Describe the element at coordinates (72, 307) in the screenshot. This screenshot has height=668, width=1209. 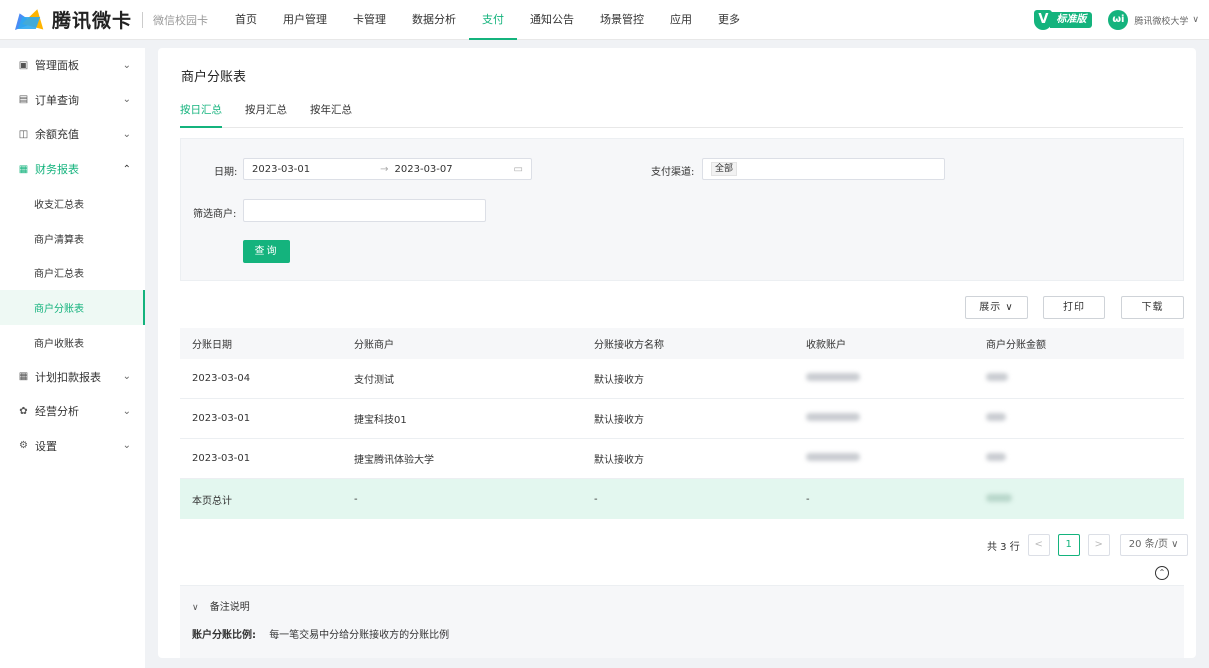
I see `sidebar-subitem-merchant-split: 商户分账表` at that location.